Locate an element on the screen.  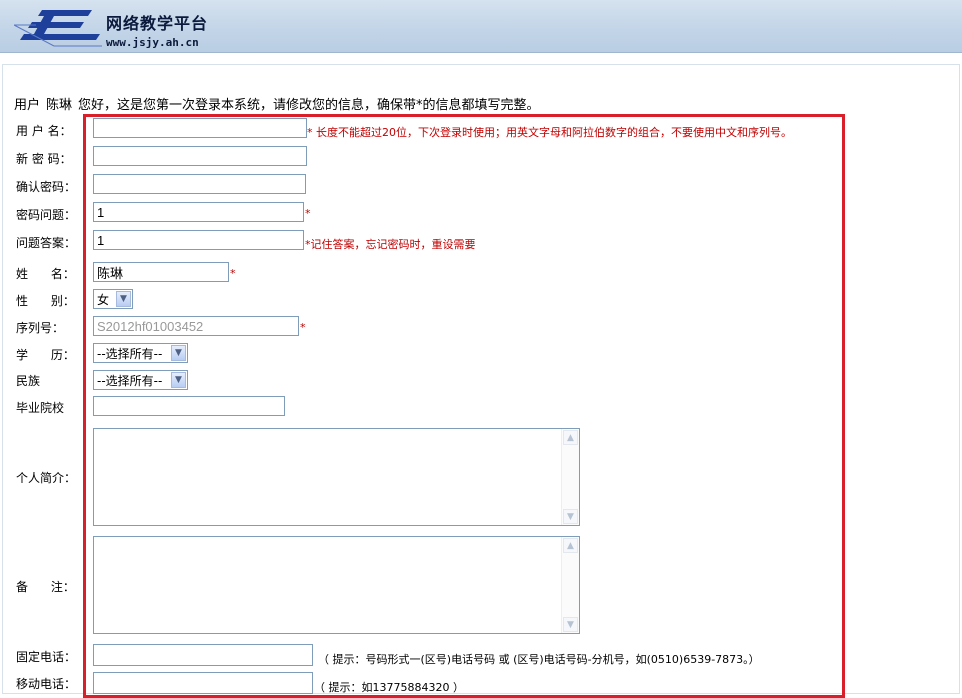
security-question-label: 密码问题： is located at coordinates (46, 215).